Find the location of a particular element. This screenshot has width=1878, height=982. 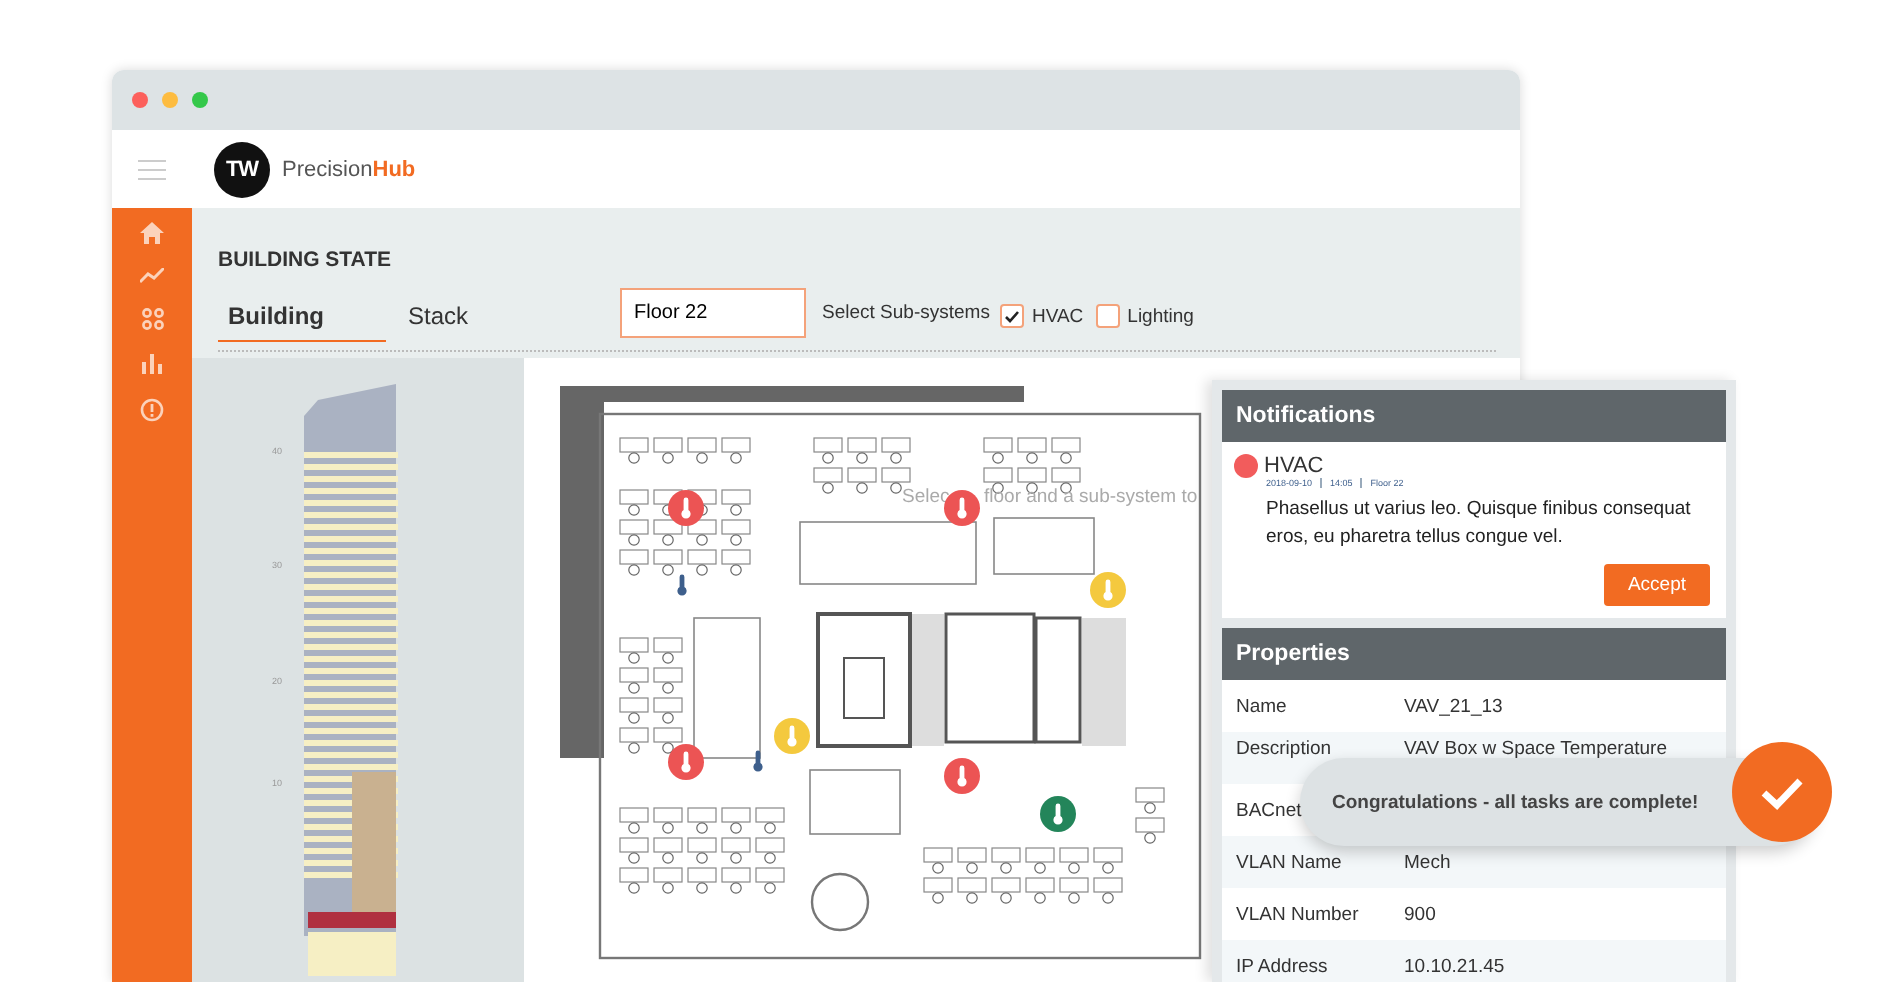

checkbox-label: HVAC is located at coordinates (1057, 316).